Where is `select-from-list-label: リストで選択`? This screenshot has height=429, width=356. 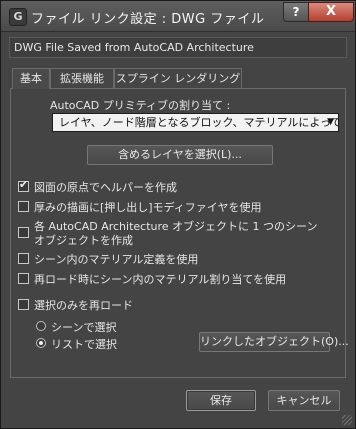 select-from-list-label: リストで選択 is located at coordinates (84, 344).